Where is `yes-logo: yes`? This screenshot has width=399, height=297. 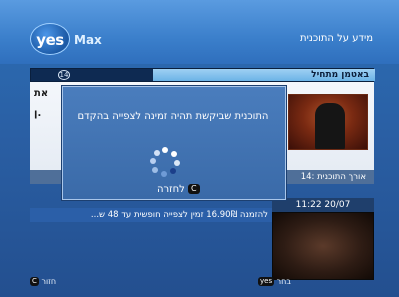
yes-logo: yes is located at coordinates (50, 39).